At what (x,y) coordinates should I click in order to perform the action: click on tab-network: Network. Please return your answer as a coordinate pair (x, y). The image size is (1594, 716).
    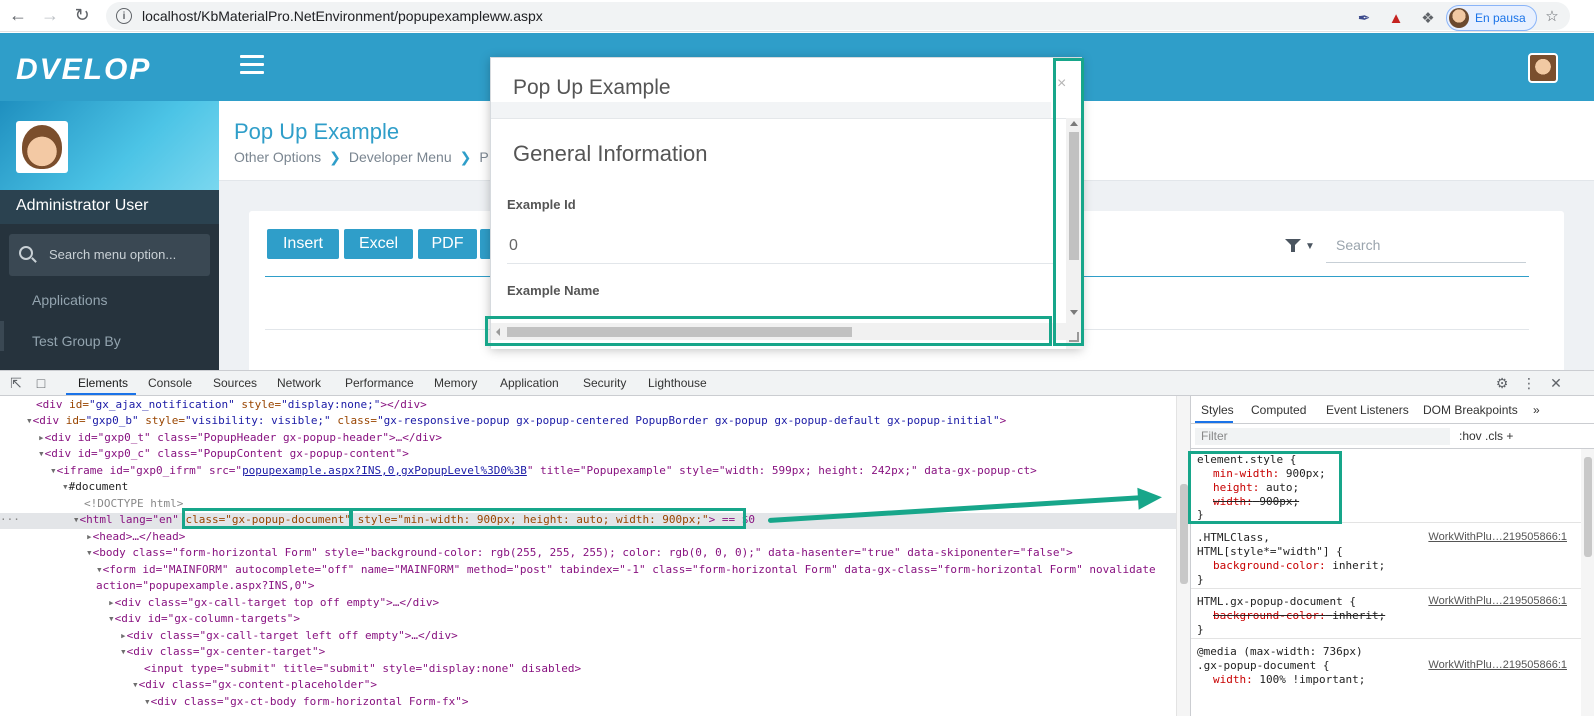
    Looking at the image, I should click on (299, 383).